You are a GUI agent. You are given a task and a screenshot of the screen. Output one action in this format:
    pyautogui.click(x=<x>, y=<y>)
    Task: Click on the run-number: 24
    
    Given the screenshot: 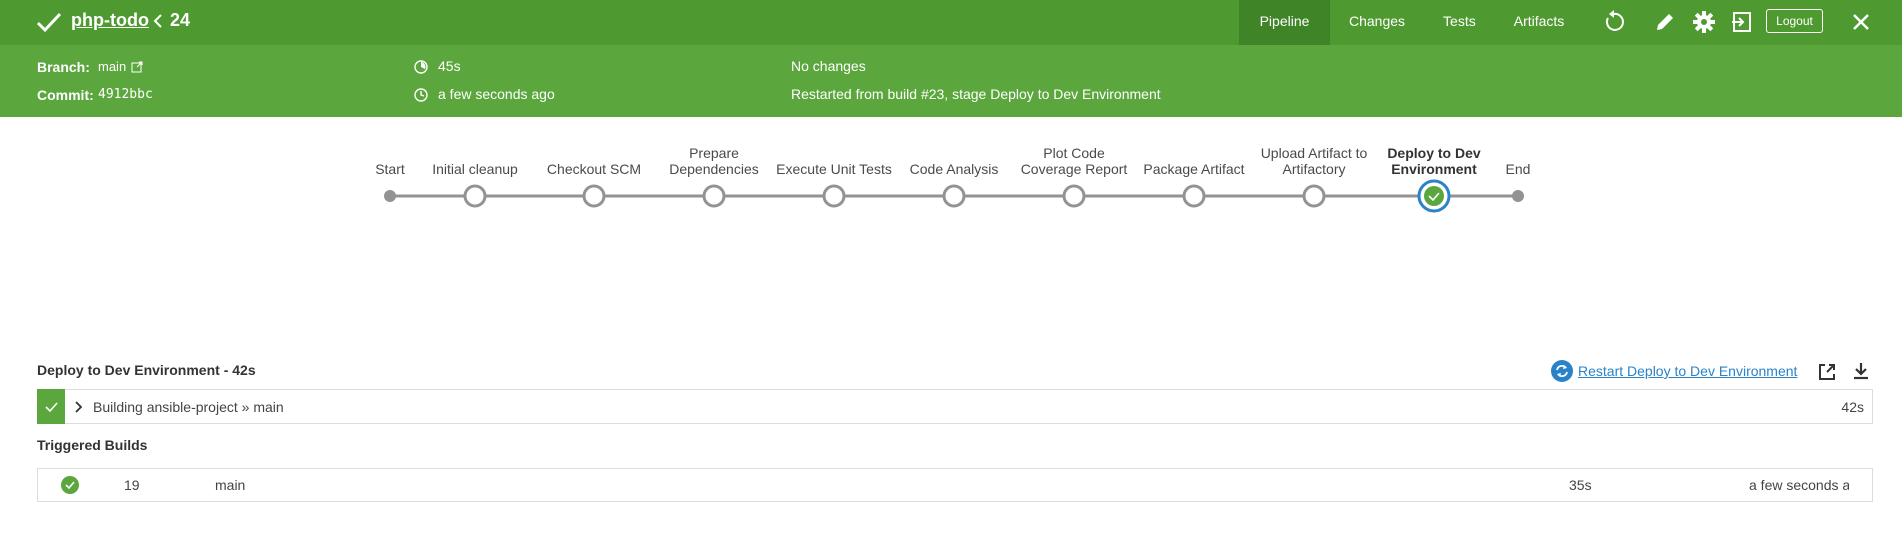 What is the action you would take?
    pyautogui.click(x=180, y=20)
    